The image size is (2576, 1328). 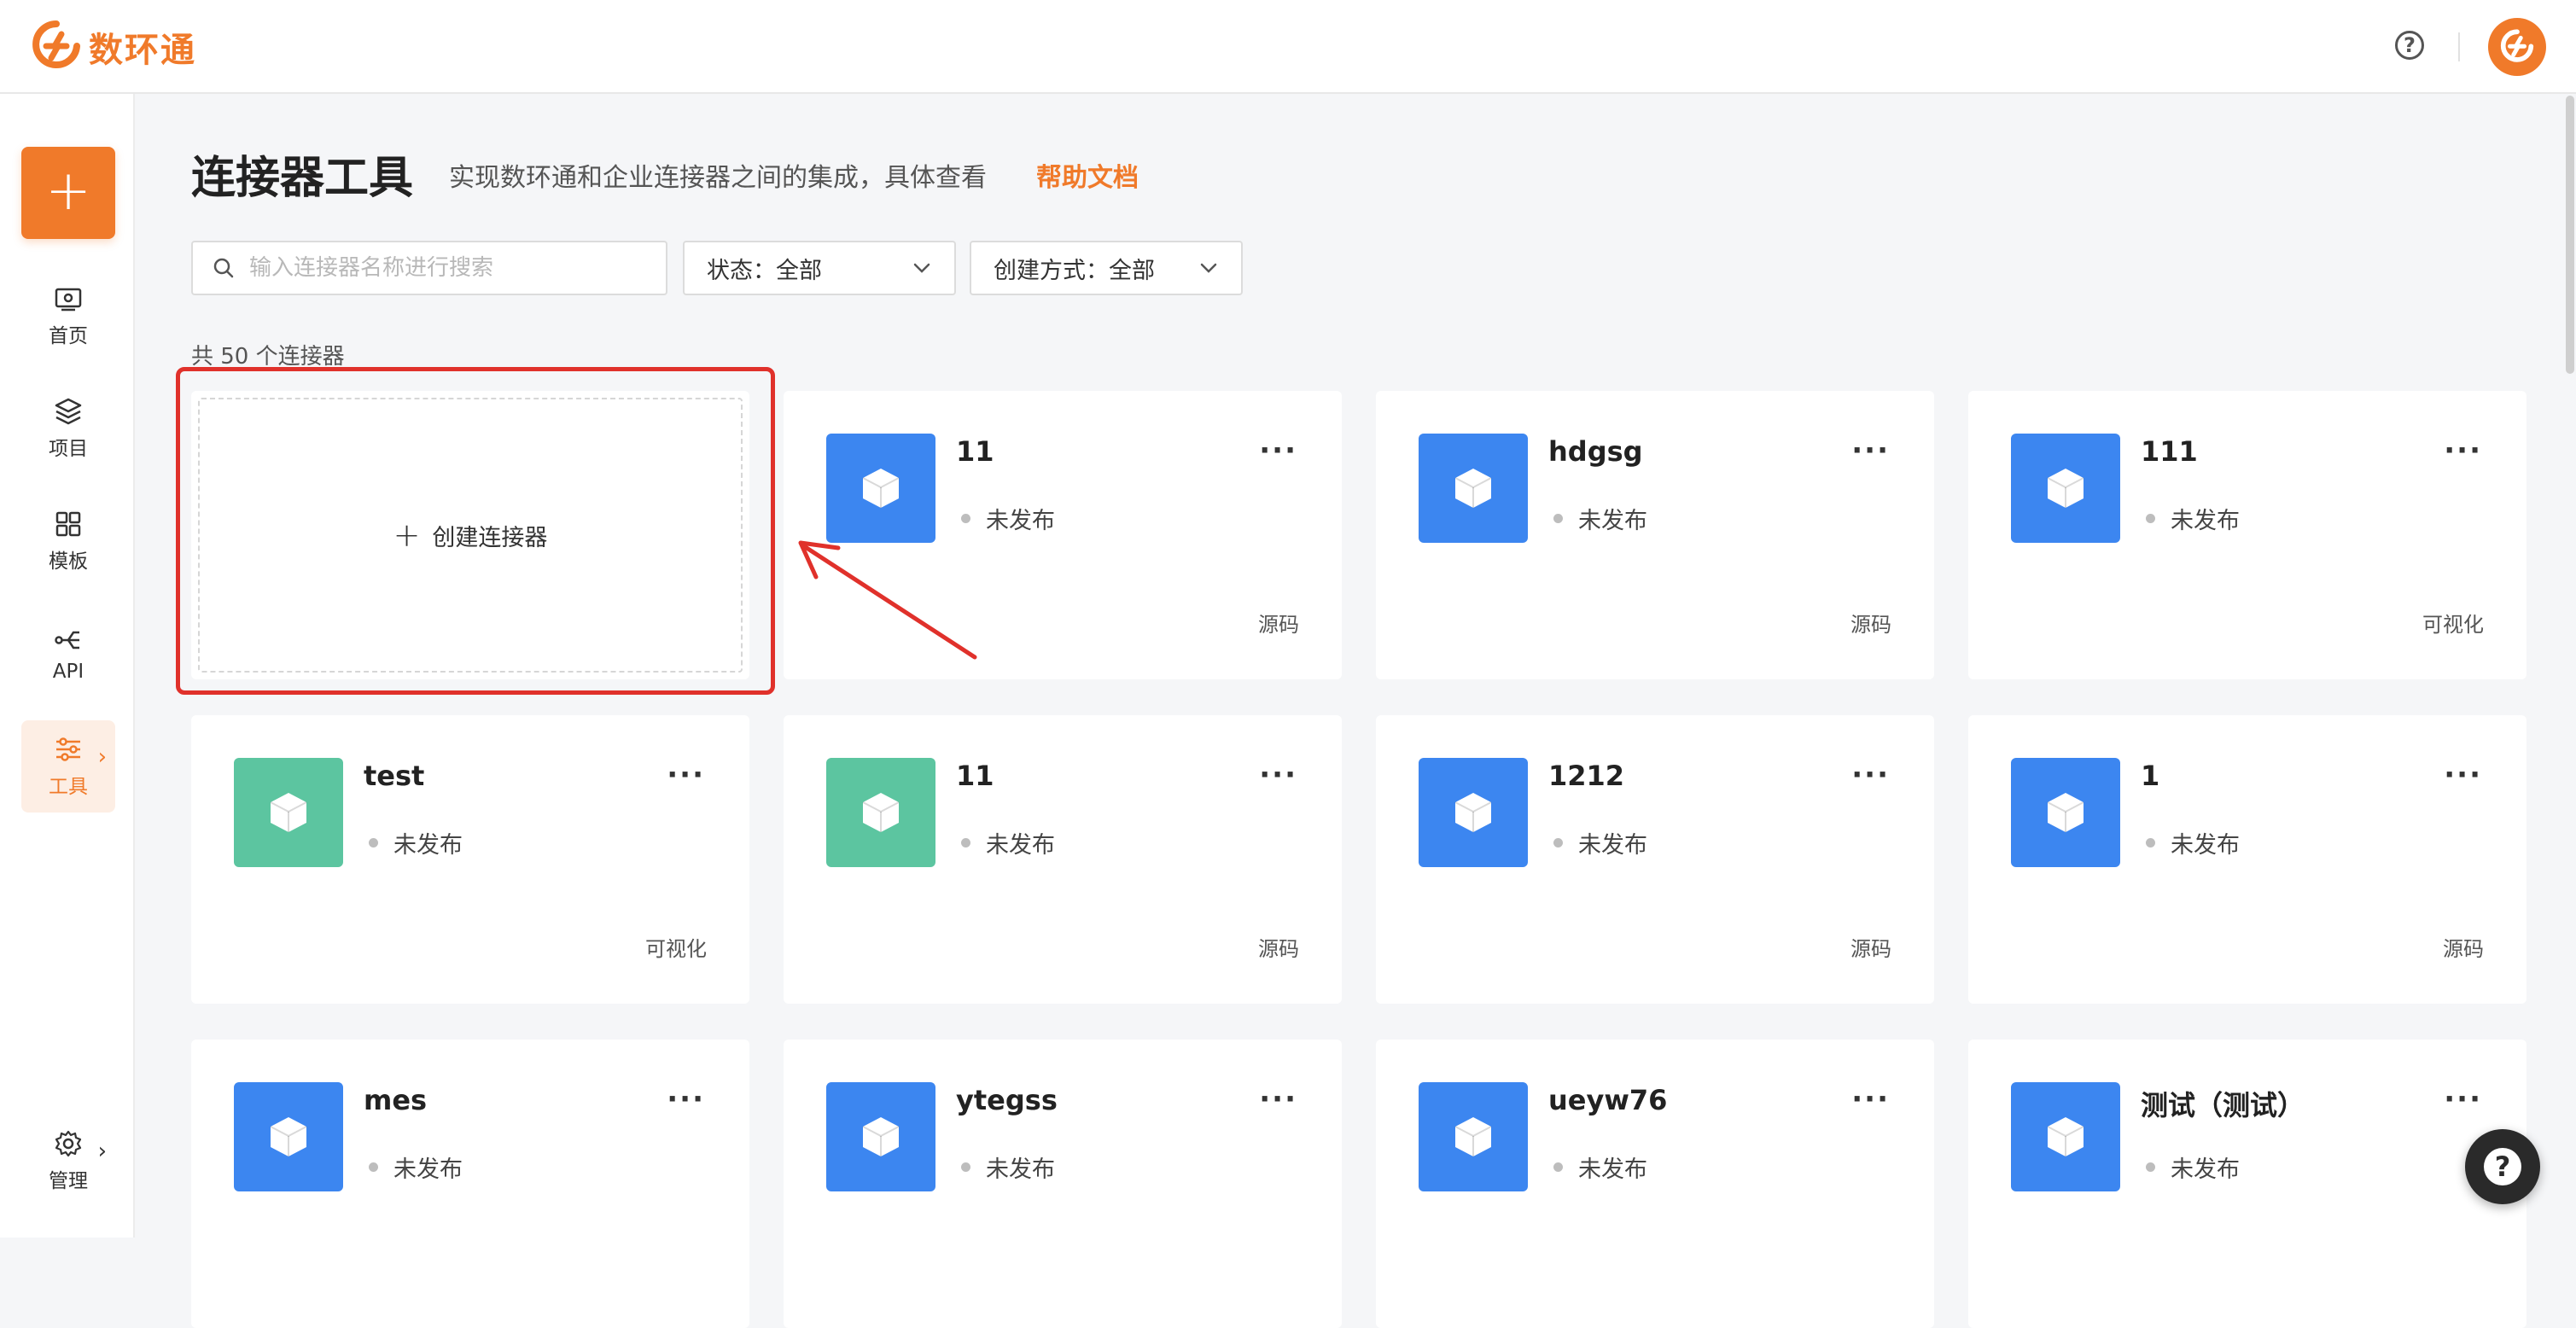 I want to click on connector-name: mes, so click(x=396, y=1100).